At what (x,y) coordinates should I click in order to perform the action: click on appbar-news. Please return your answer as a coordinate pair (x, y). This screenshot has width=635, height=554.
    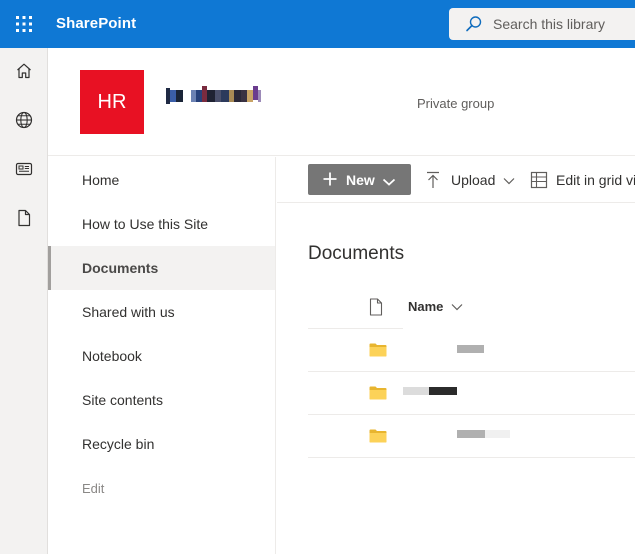
    Looking at the image, I should click on (24, 171).